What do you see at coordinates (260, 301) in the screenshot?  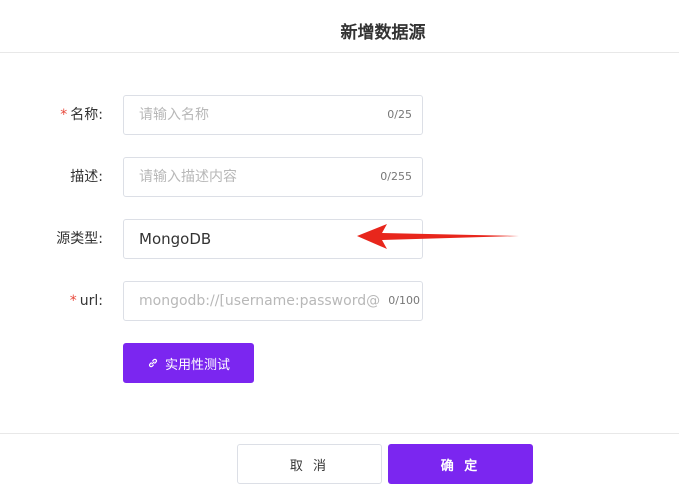 I see `url-input` at bounding box center [260, 301].